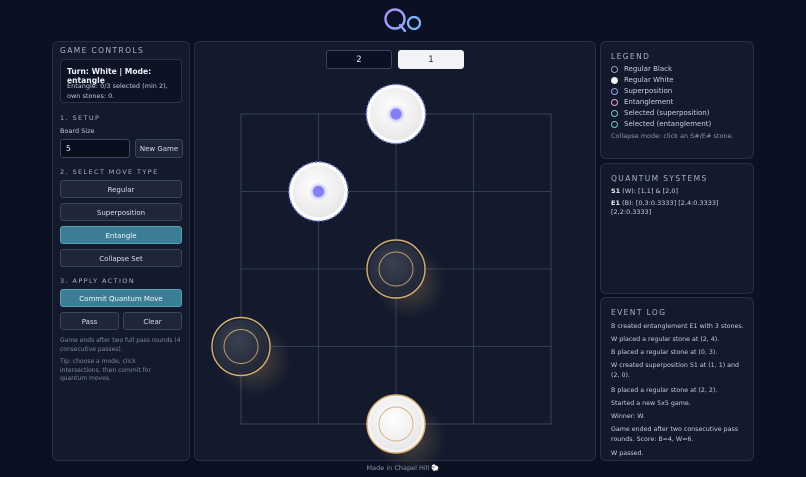  Describe the element at coordinates (121, 298) in the screenshot. I see `commit-quantum-move-button: Commit Quantum Move` at that location.